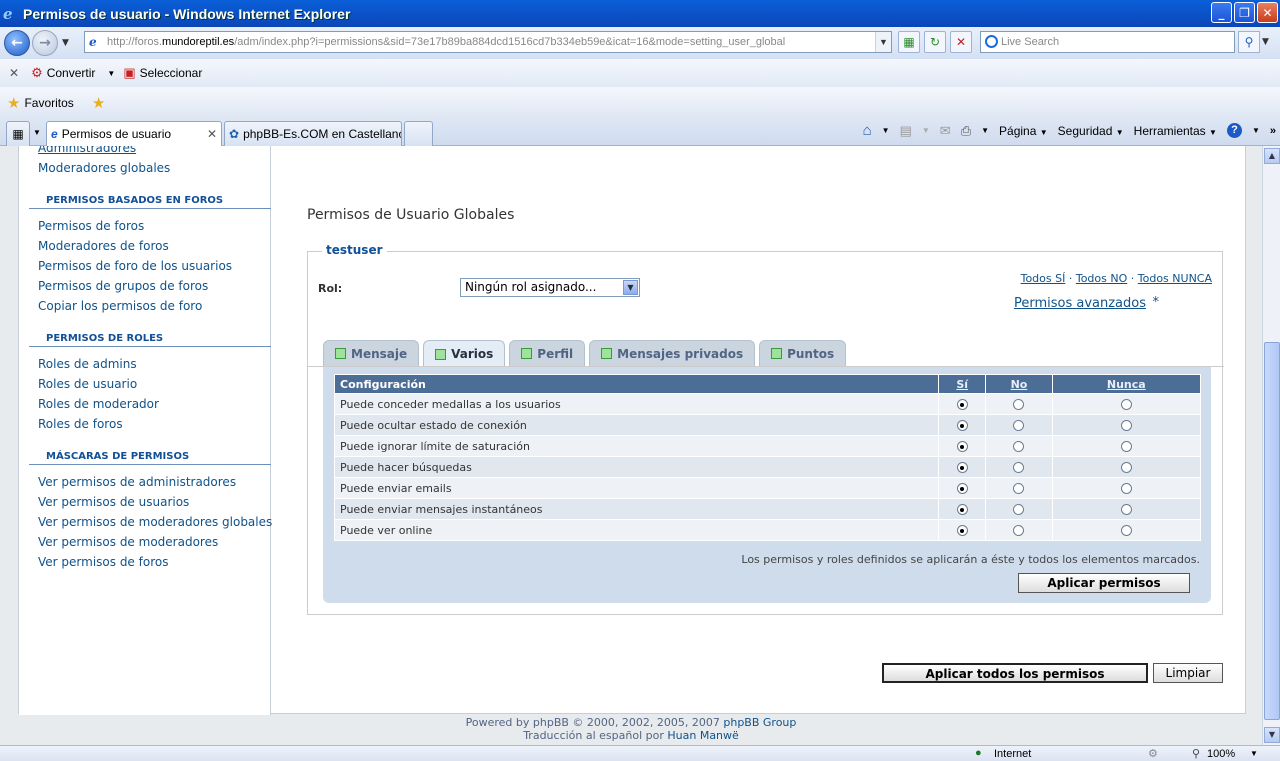 This screenshot has width=1280, height=761. I want to click on quick-tabs-button: ▦, so click(18, 133).